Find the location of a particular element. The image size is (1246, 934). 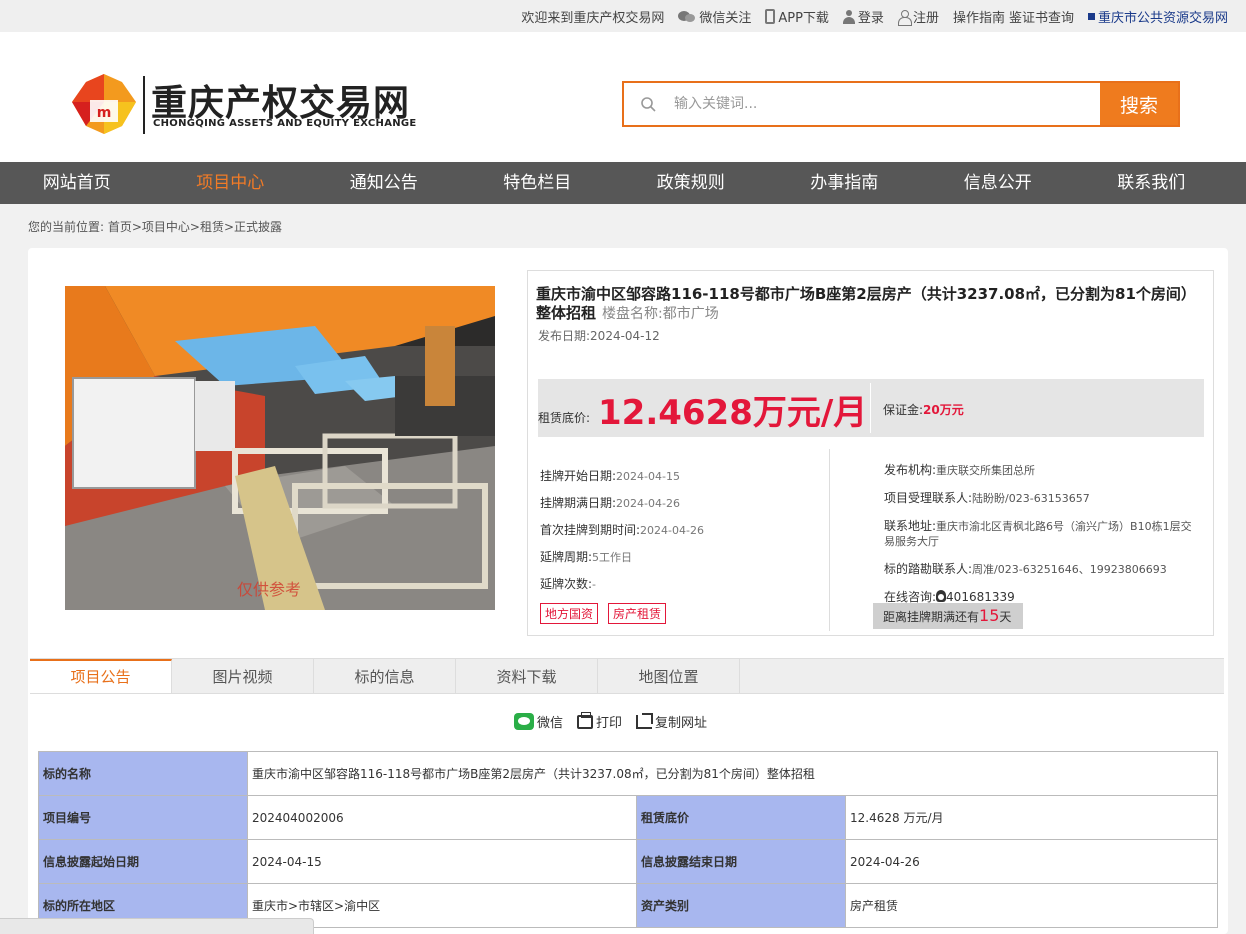

detail-tabs: 项目公告 图片视频 标的信息 资料下载 地图位置 is located at coordinates (627, 676).